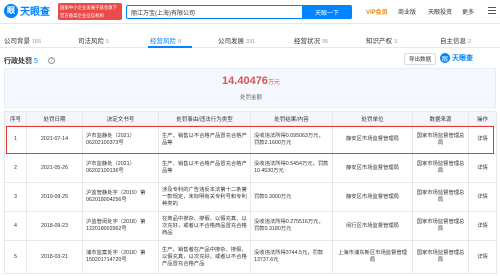  What do you see at coordinates (440, 11) in the screenshot?
I see `nav-tianyan-invest: 天眼投资` at bounding box center [440, 11].